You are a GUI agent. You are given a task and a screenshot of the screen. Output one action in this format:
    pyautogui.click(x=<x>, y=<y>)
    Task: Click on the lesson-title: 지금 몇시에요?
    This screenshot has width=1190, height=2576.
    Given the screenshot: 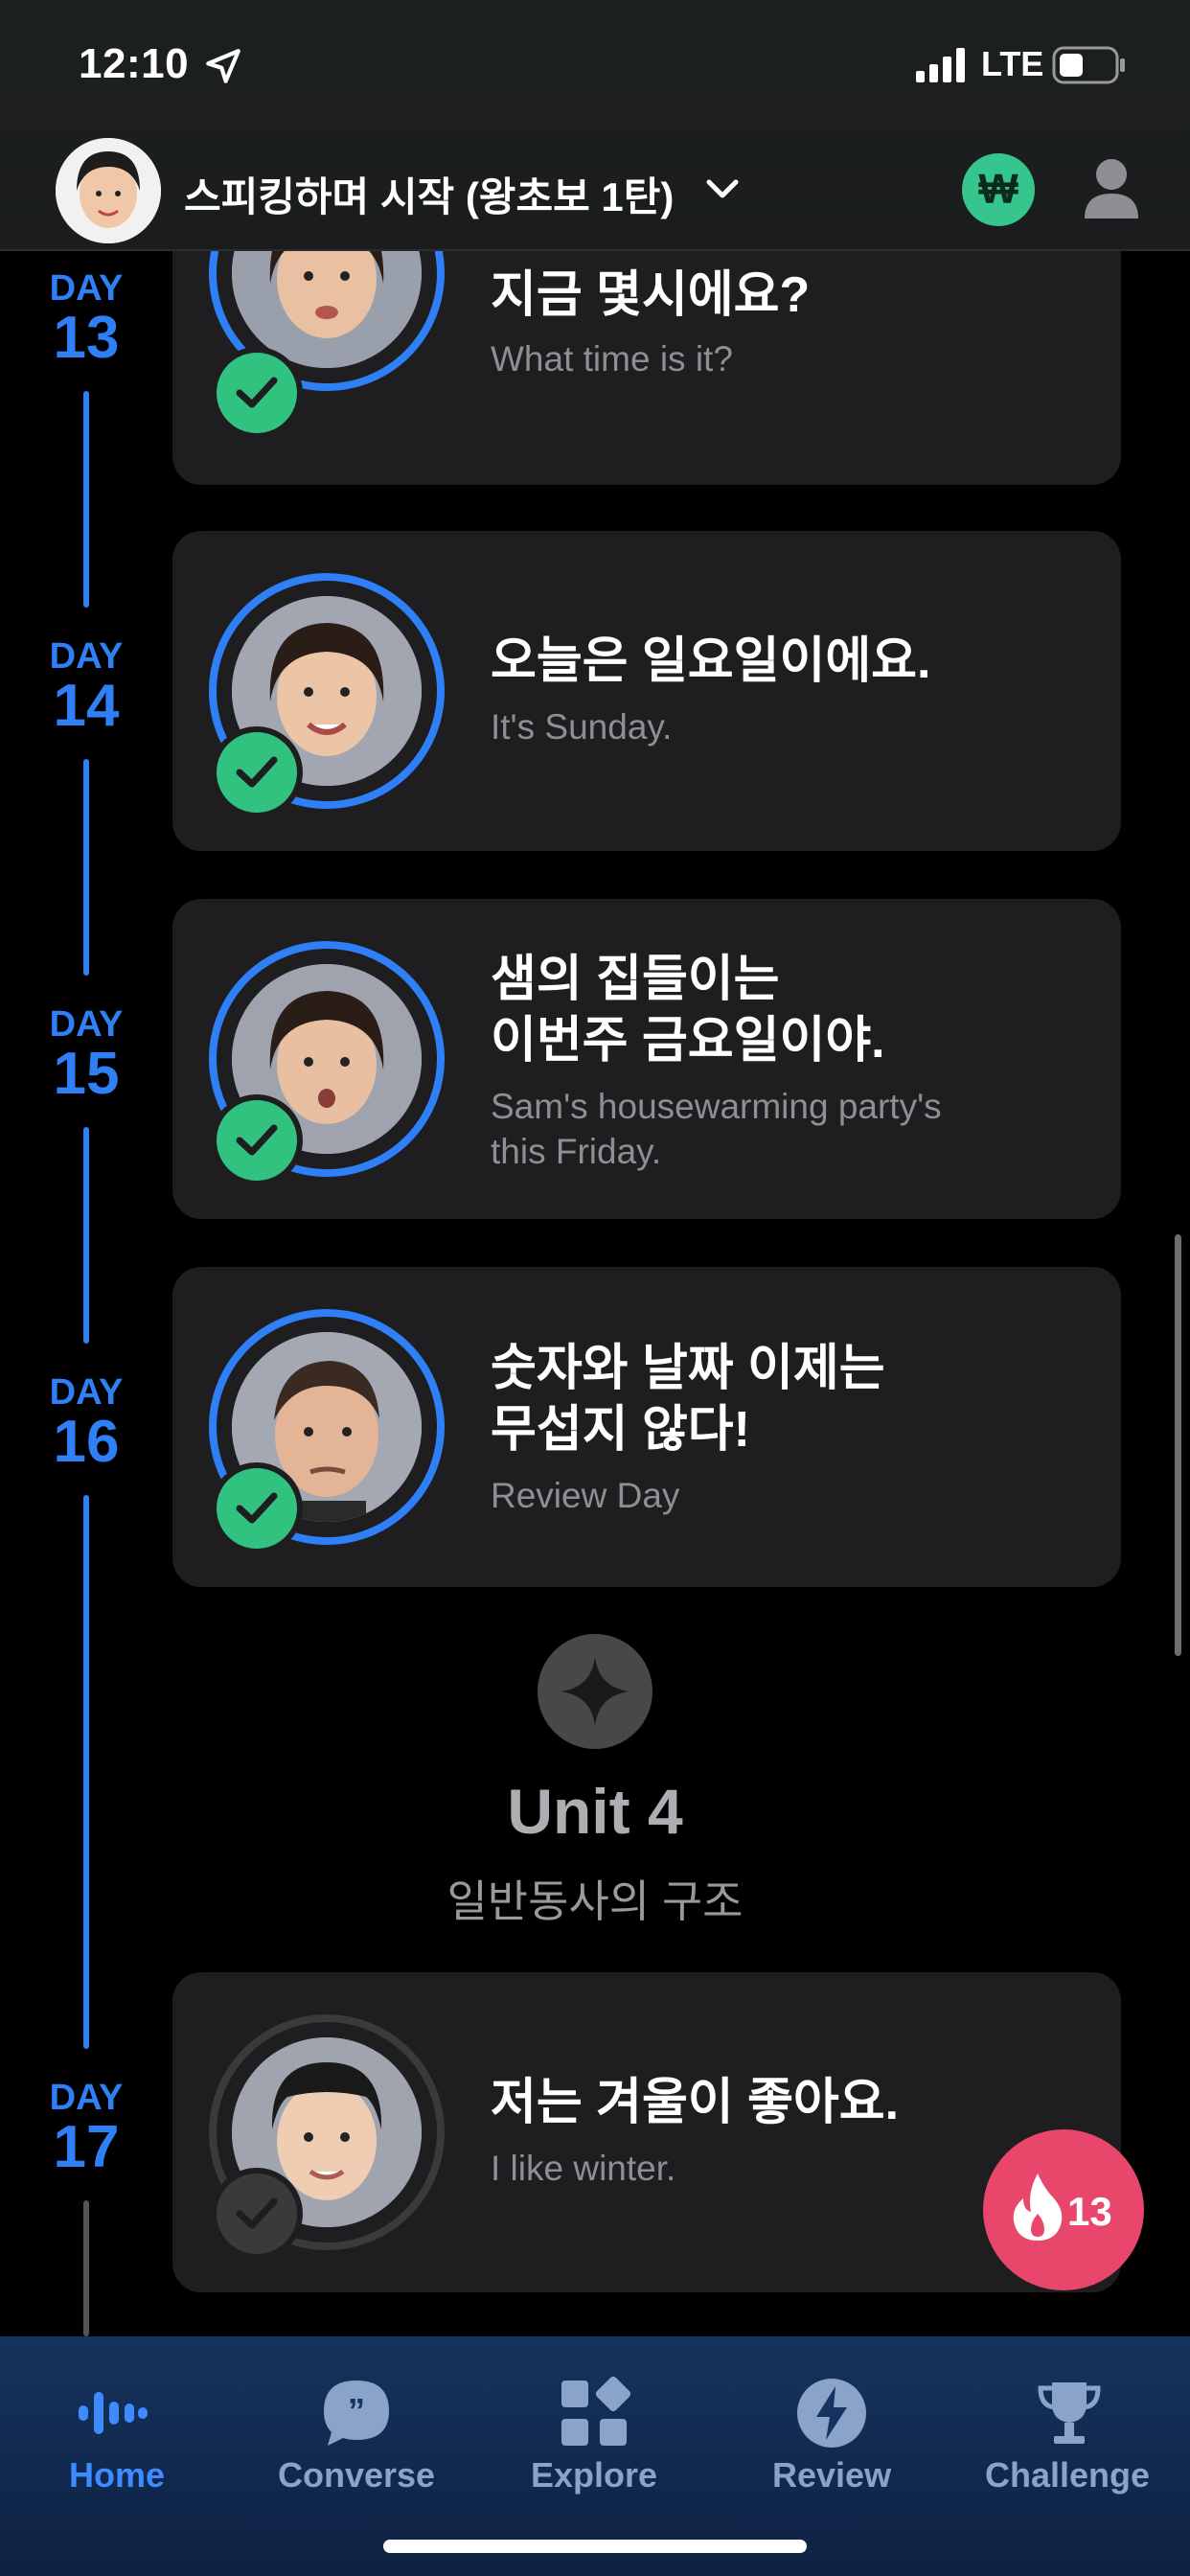 What is the action you would take?
    pyautogui.click(x=651, y=295)
    